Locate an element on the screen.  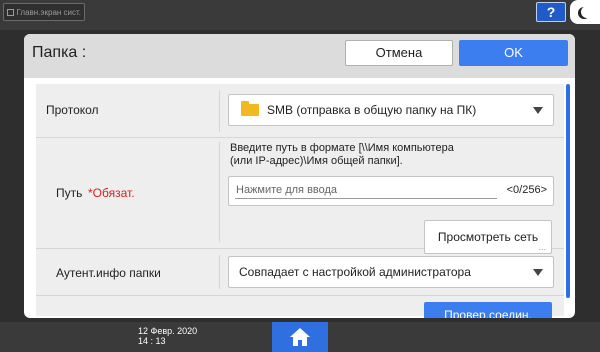
scrollbar is located at coordinates (568, 191).